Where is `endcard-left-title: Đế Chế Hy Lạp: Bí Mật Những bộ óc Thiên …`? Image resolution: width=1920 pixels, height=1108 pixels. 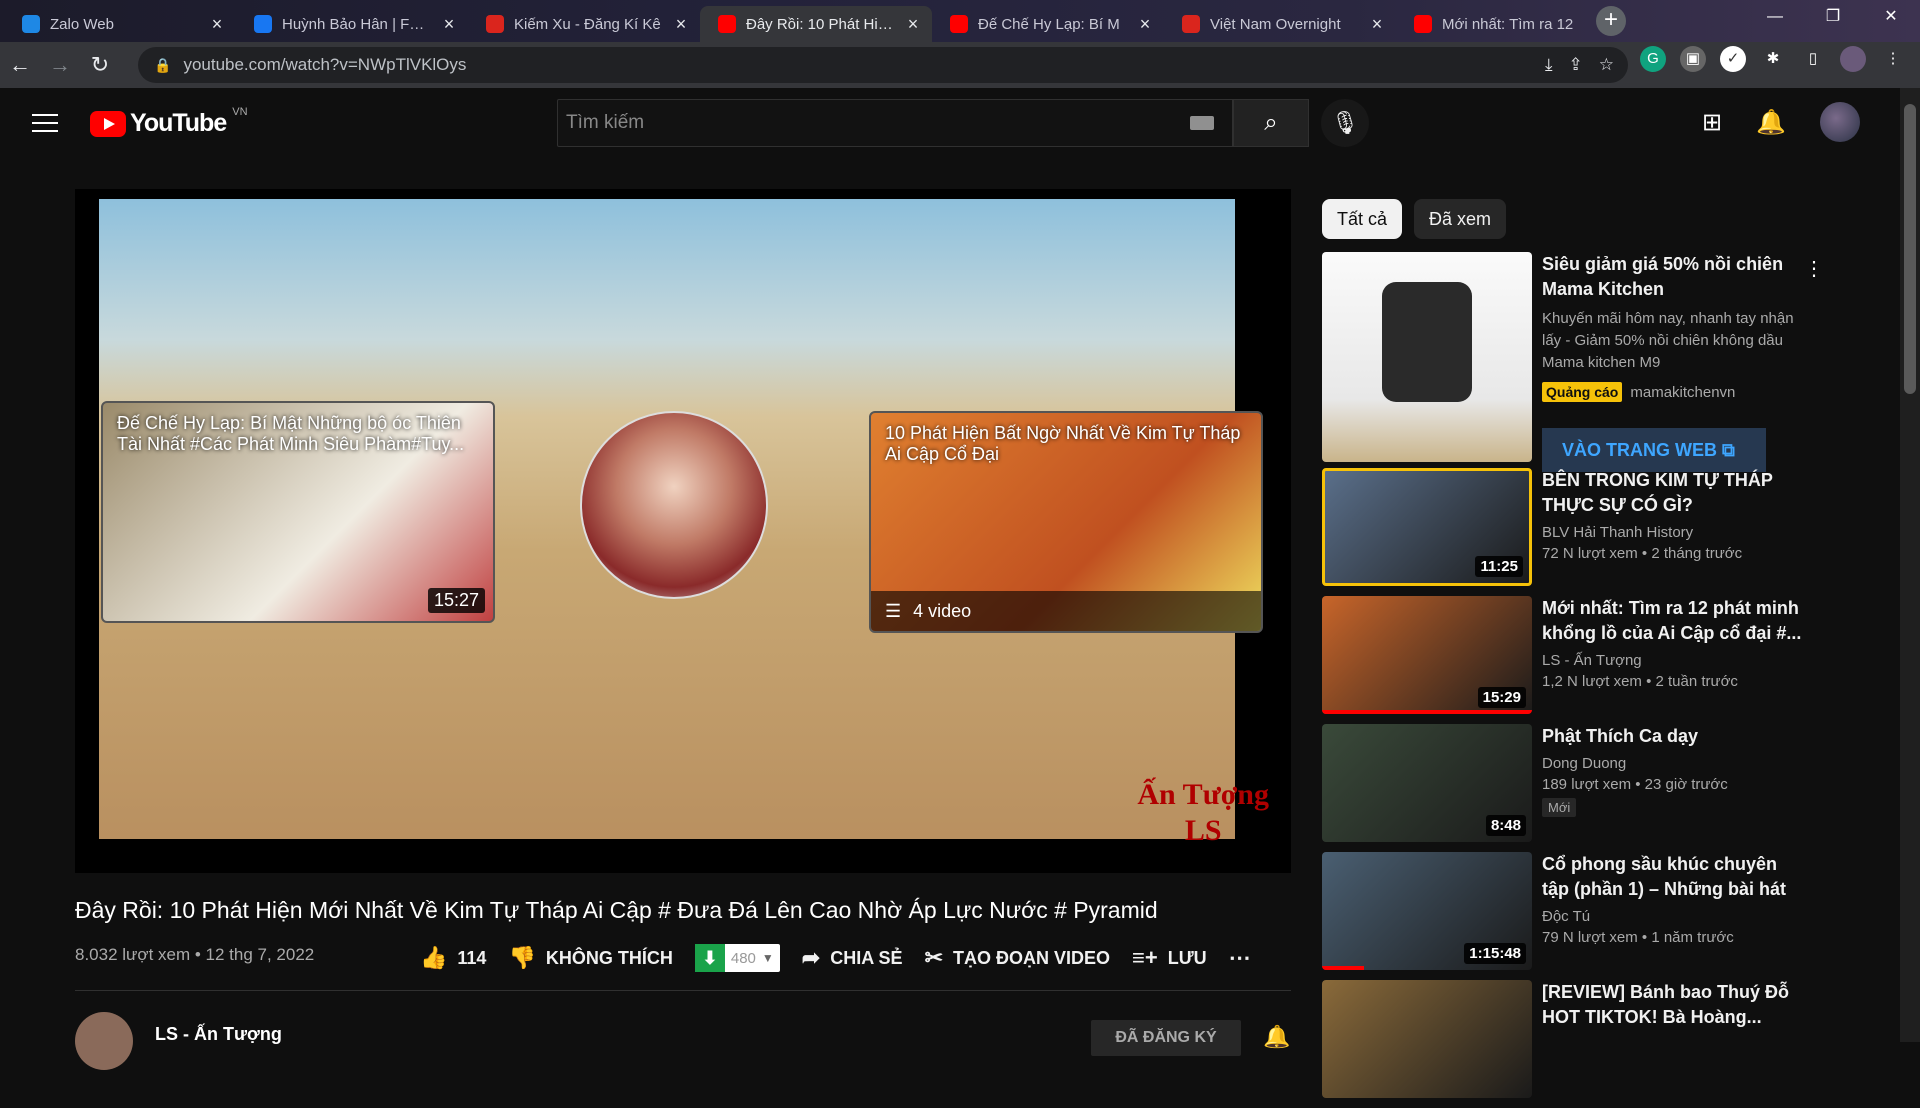 endcard-left-title: Đế Chế Hy Lạp: Bí Mật Những bộ óc Thiên … is located at coordinates (291, 433).